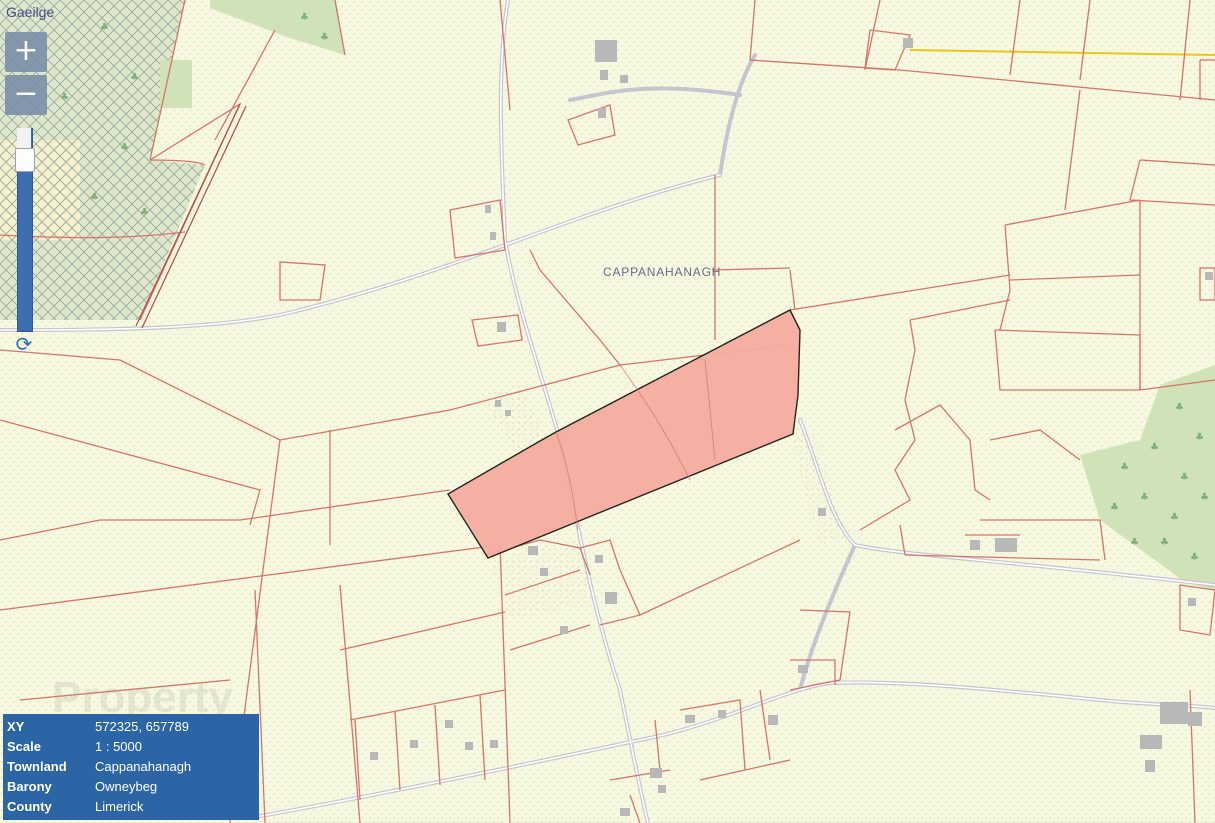  What do you see at coordinates (30, 12) in the screenshot?
I see `language-switch-link: Gaeilge` at bounding box center [30, 12].